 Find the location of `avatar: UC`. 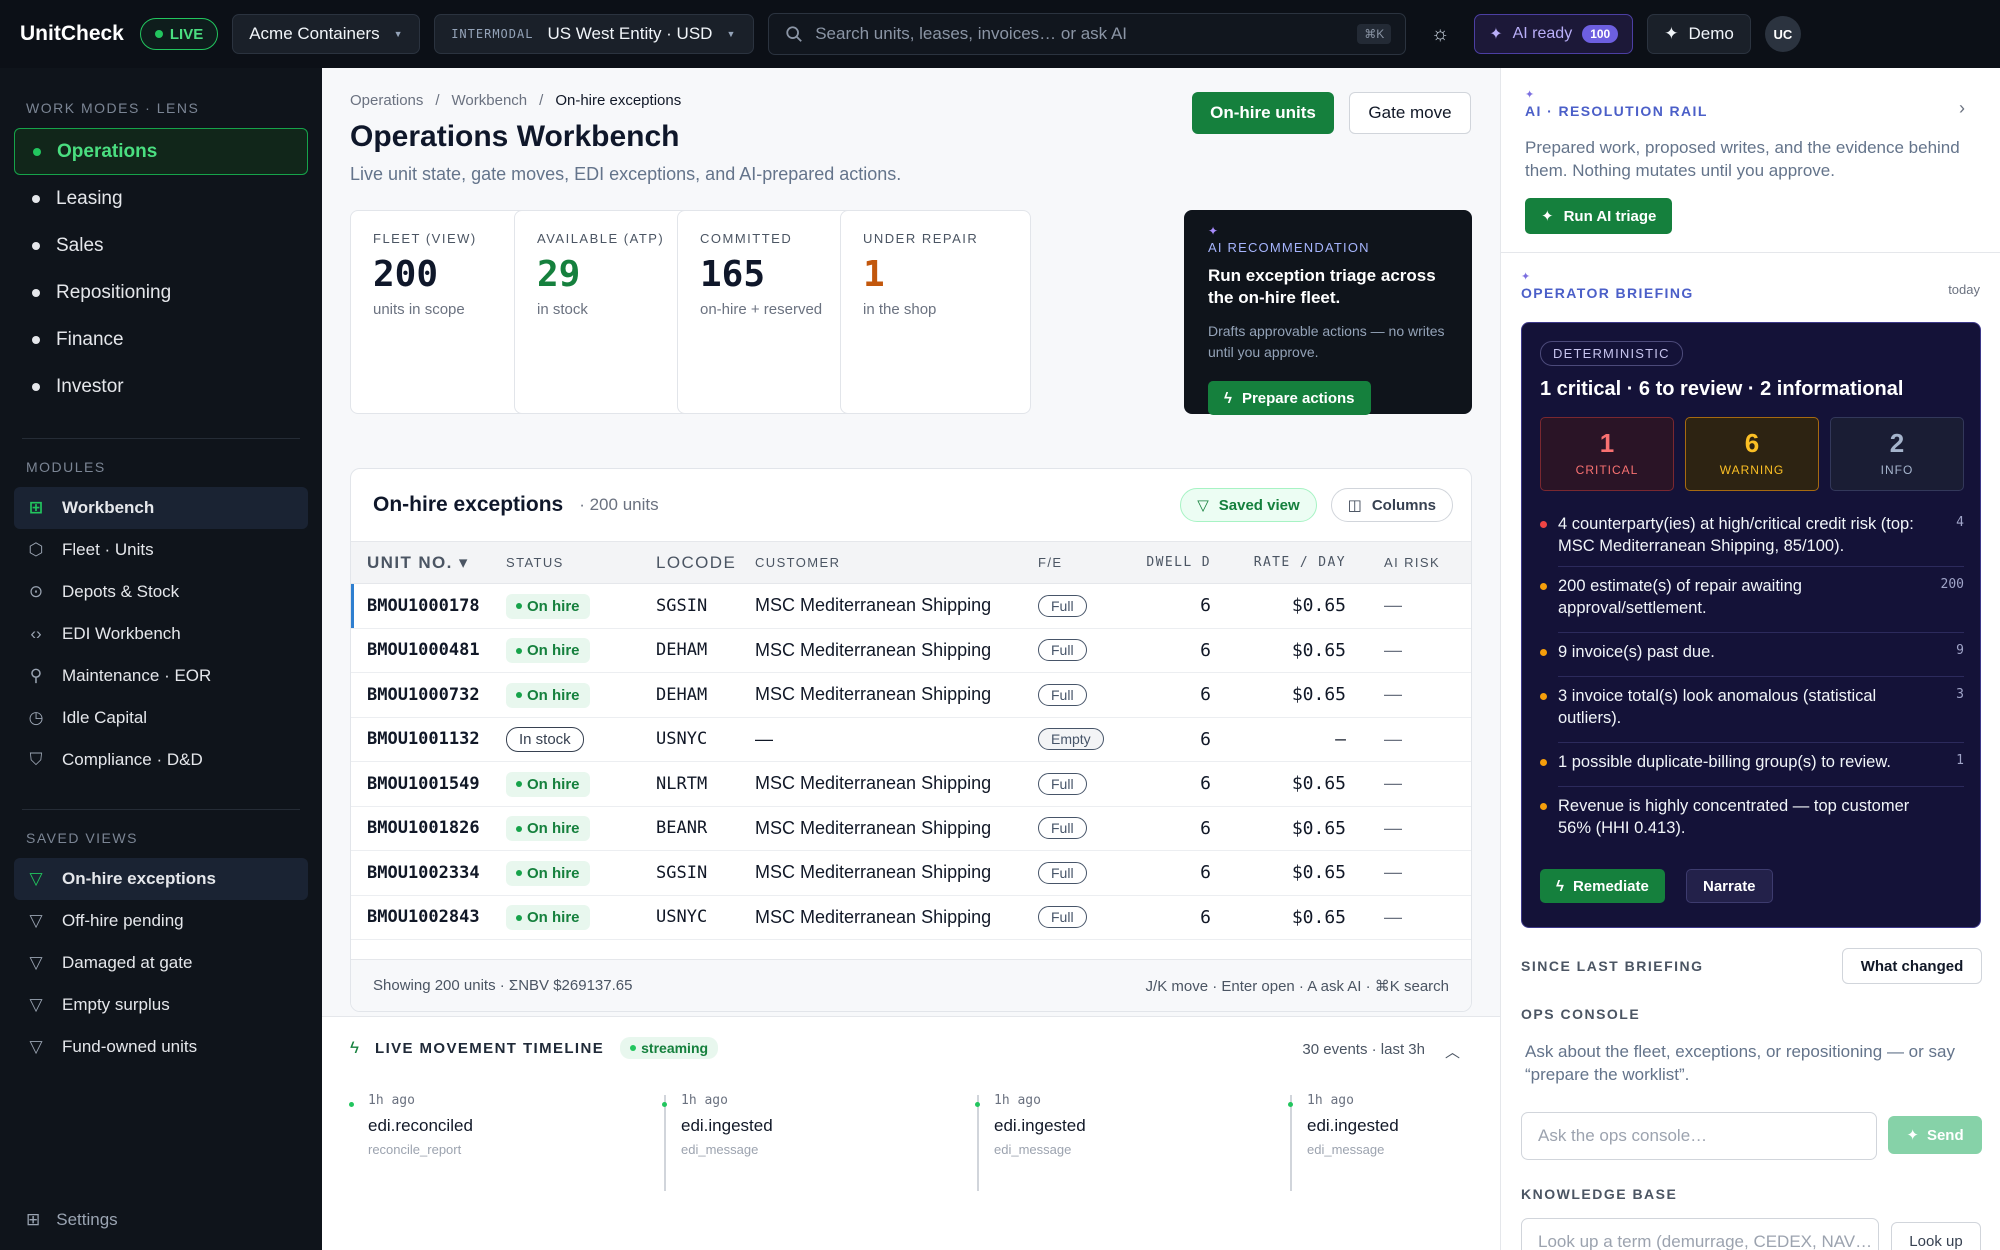

avatar: UC is located at coordinates (1782, 34).